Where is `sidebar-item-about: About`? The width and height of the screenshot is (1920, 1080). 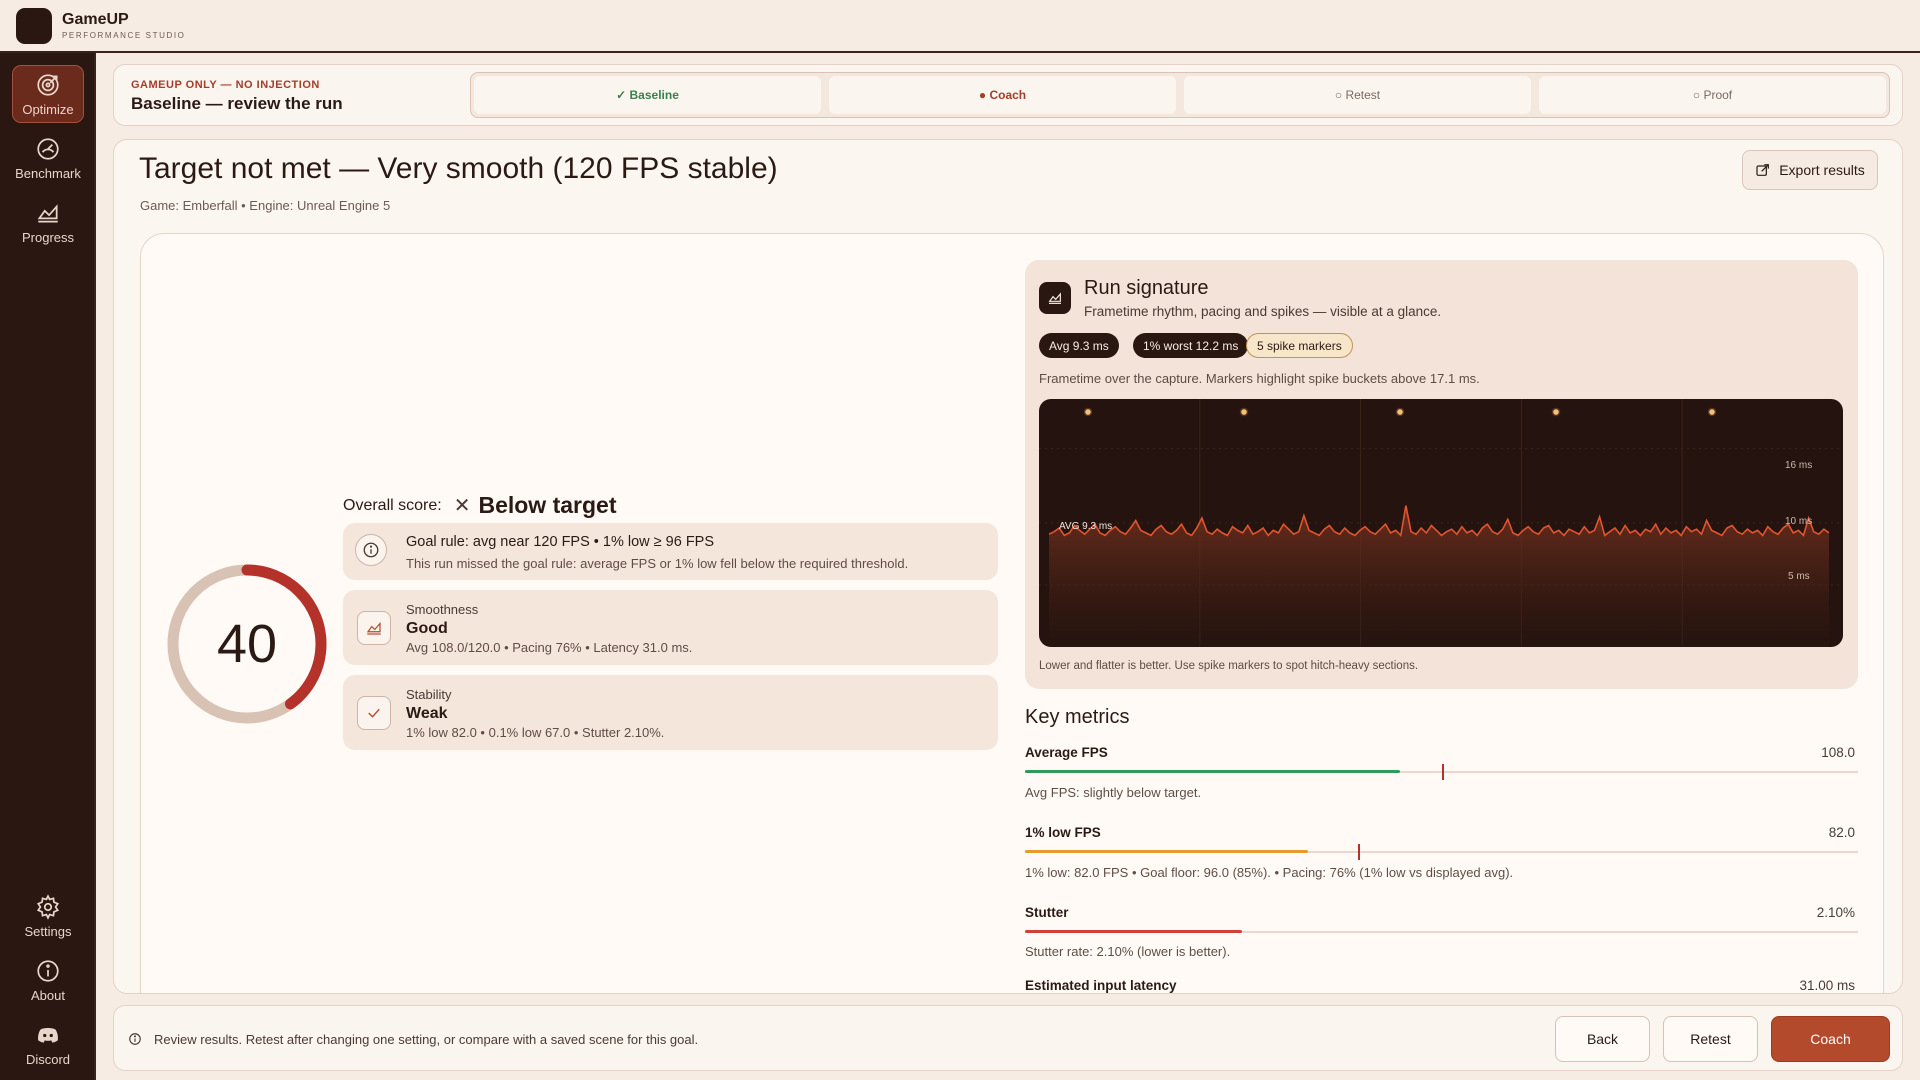
sidebar-item-about: About is located at coordinates (48, 980).